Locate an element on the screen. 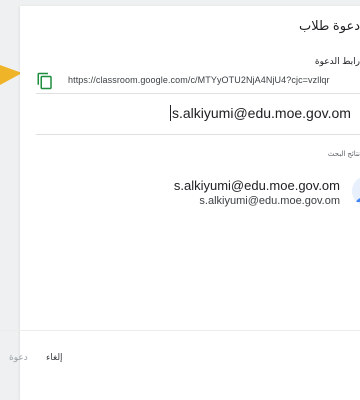 The height and width of the screenshot is (400, 360). email-input-value: s.alkiyumi@edu.moe.gov.om is located at coordinates (261, 113).